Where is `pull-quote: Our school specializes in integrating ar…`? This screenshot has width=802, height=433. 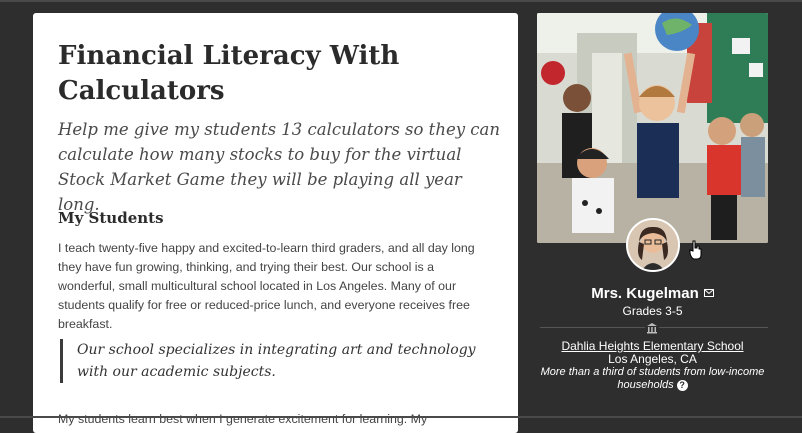 pull-quote: Our school specializes in integrating ar… is located at coordinates (268, 361).